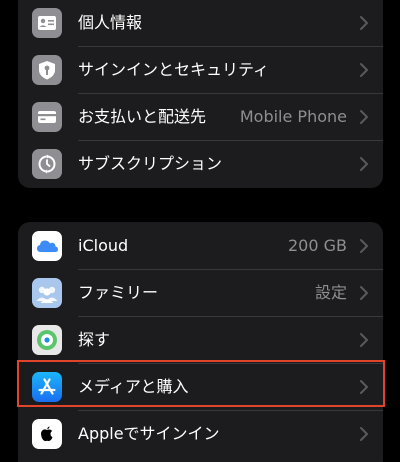 The width and height of the screenshot is (400, 462). I want to click on row-value: 200 GB, so click(317, 245).